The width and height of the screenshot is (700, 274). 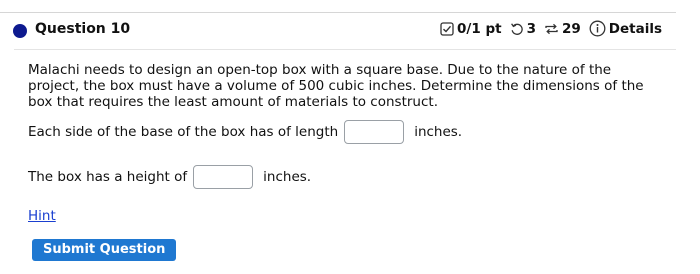 I want to click on height-unit: inches., so click(x=287, y=177).